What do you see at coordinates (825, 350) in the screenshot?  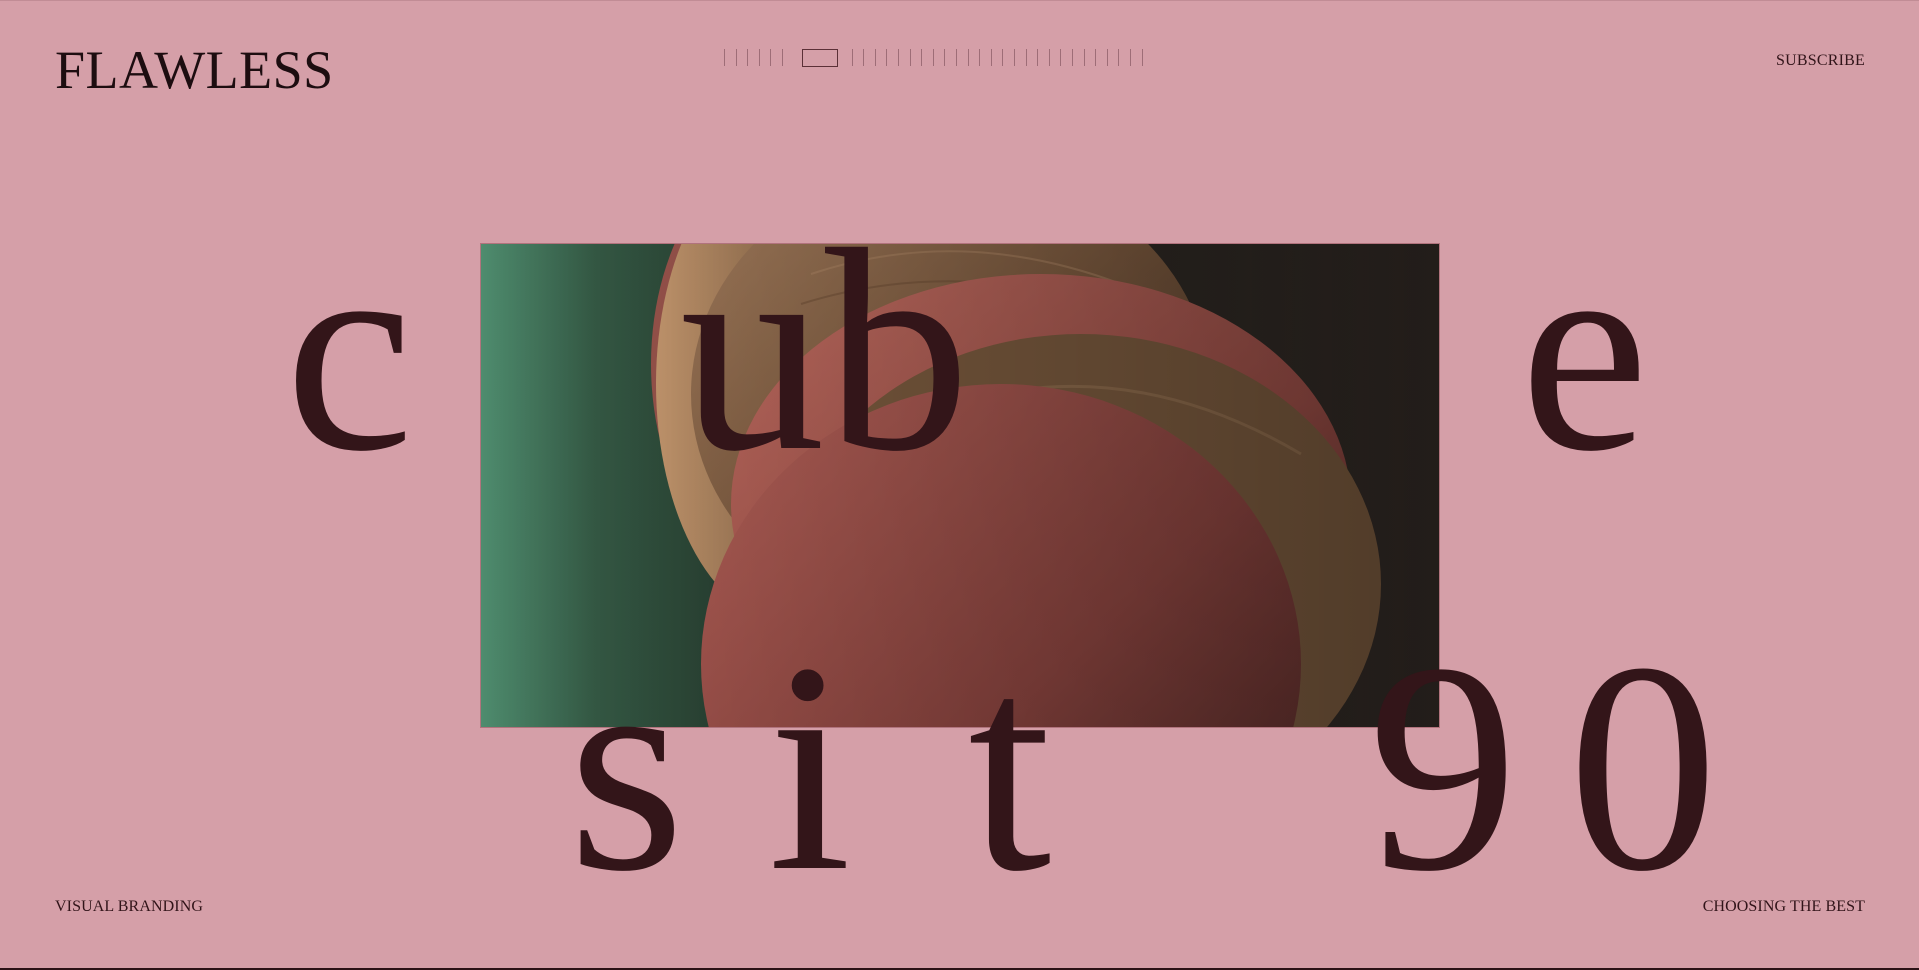 I see `headline-letters-ub: ub` at bounding box center [825, 350].